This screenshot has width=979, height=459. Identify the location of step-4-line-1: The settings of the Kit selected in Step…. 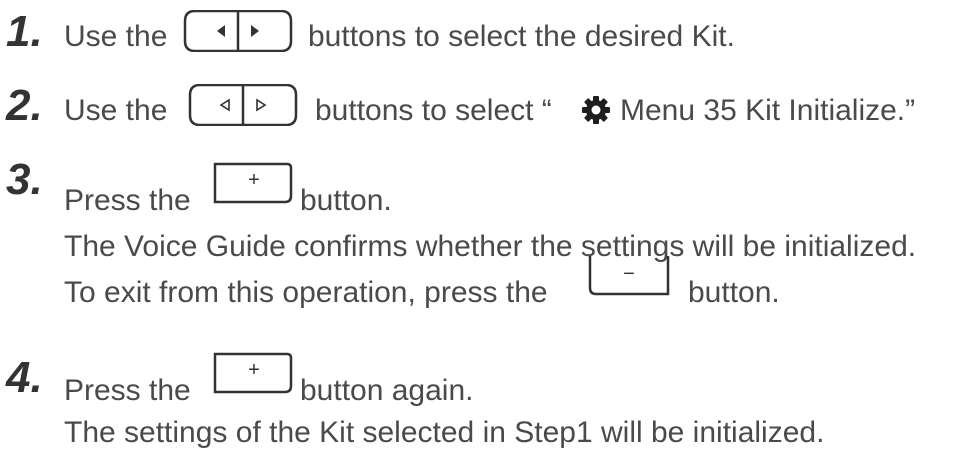
(444, 432).